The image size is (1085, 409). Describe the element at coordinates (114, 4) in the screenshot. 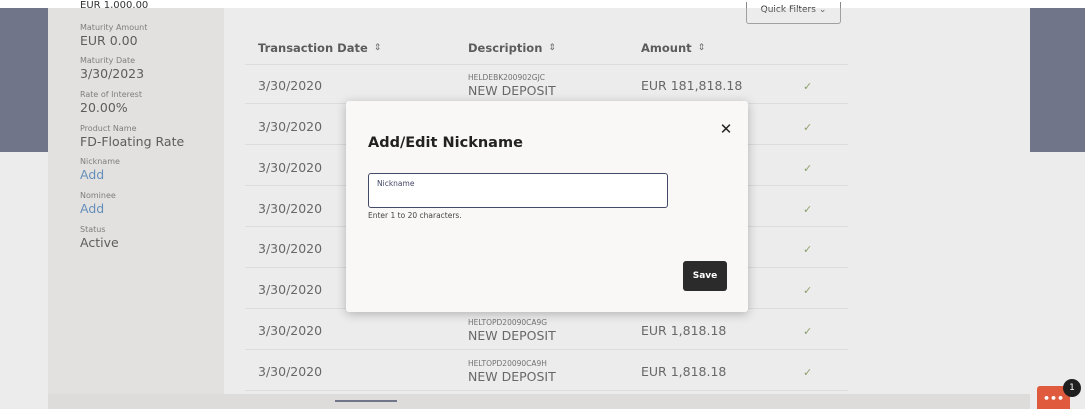

I see `cut-off-value: EUR 1,000.00` at that location.